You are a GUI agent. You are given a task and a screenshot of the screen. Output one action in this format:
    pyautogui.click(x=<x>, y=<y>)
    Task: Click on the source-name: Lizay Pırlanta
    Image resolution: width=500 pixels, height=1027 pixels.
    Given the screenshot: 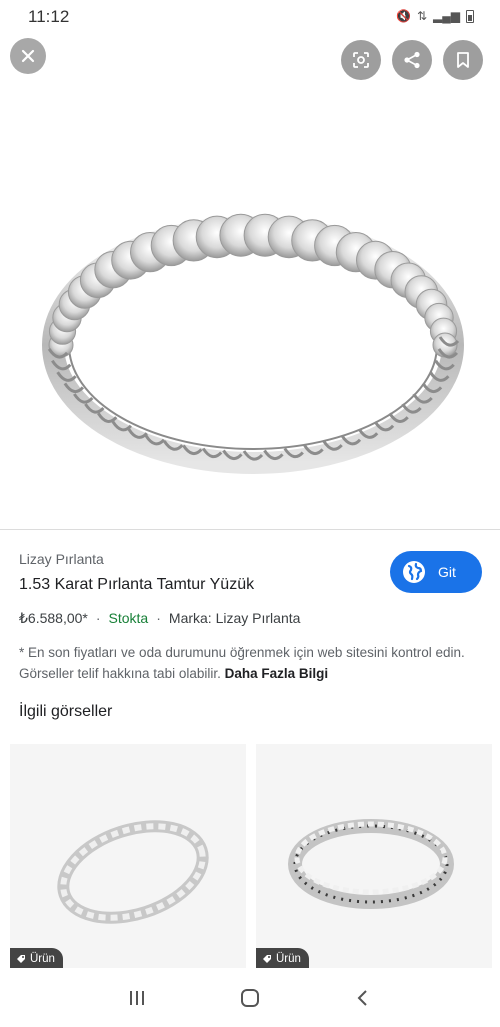 What is the action you would take?
    pyautogui.click(x=61, y=559)
    